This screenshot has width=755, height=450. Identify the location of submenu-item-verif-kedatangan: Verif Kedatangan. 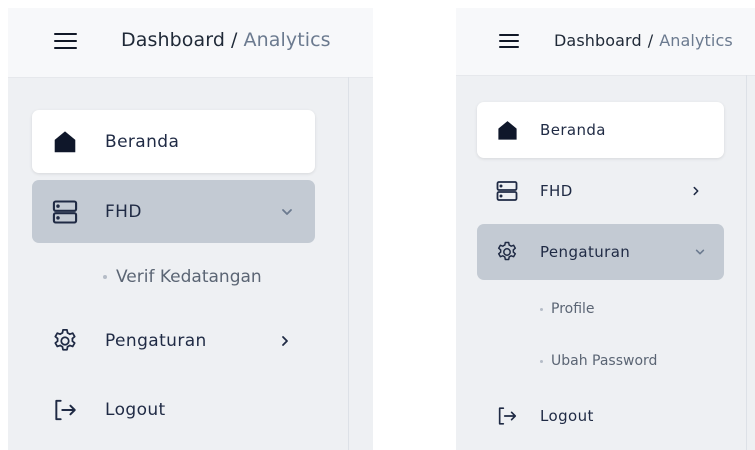
(182, 277).